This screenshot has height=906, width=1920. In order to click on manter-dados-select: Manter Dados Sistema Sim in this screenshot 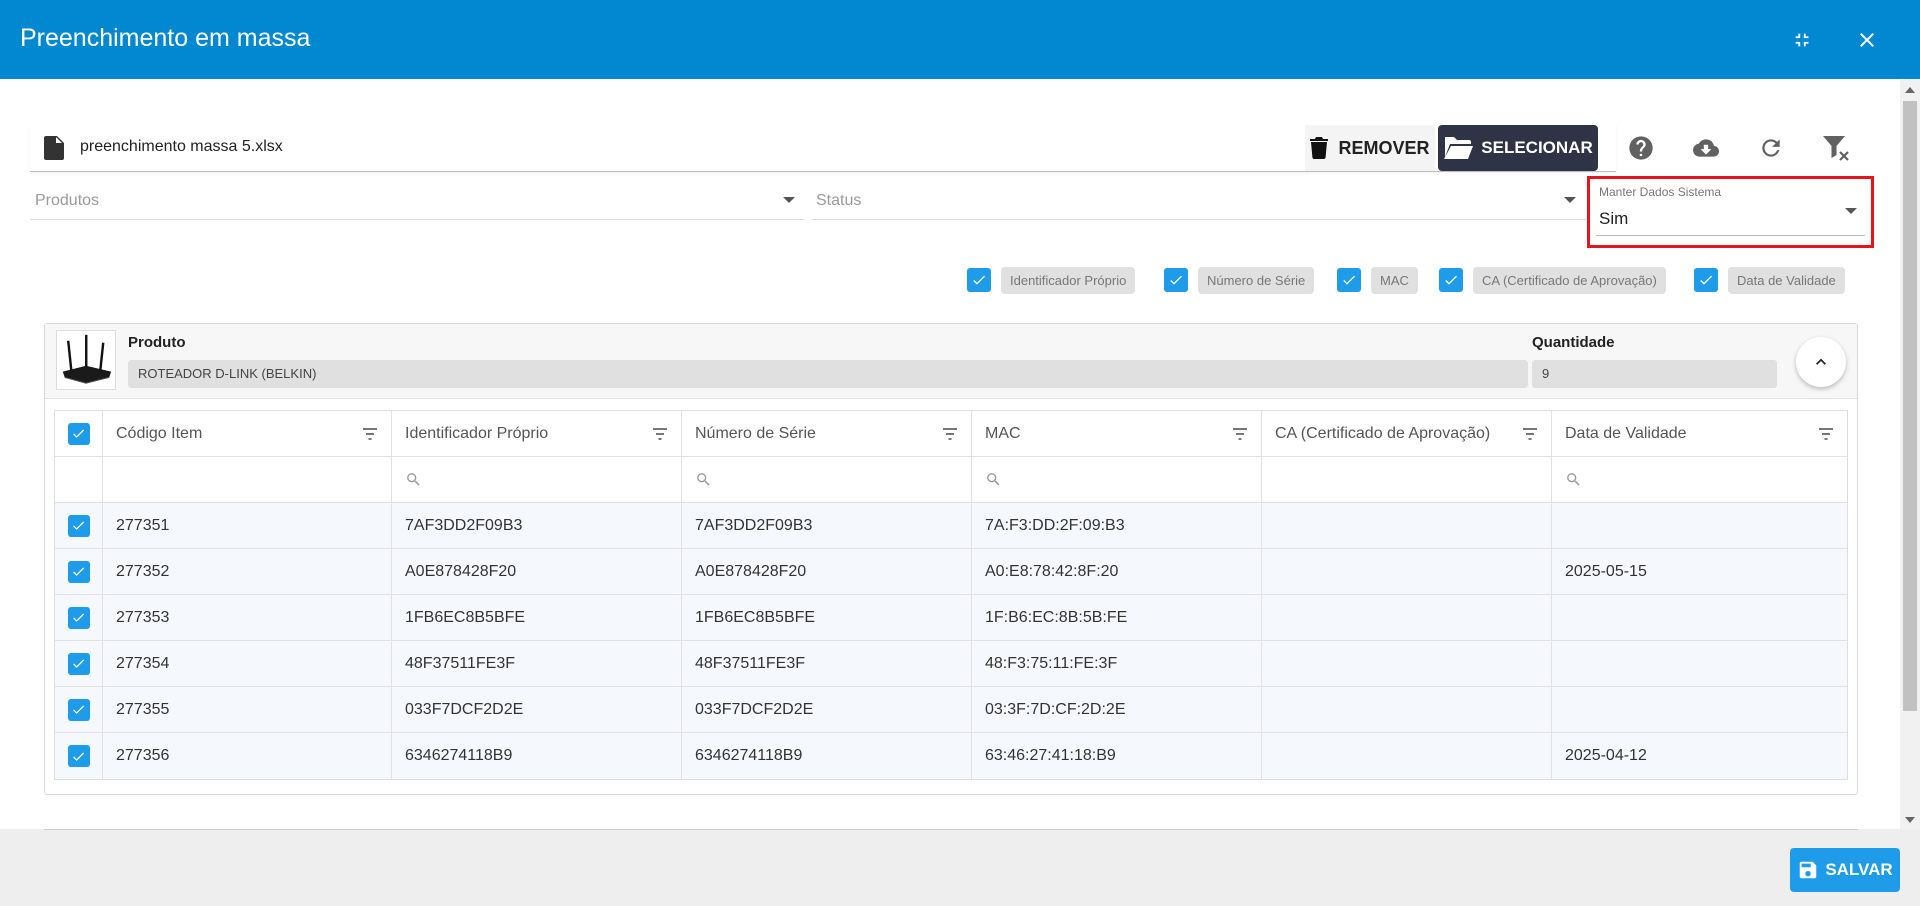, I will do `click(1730, 212)`.